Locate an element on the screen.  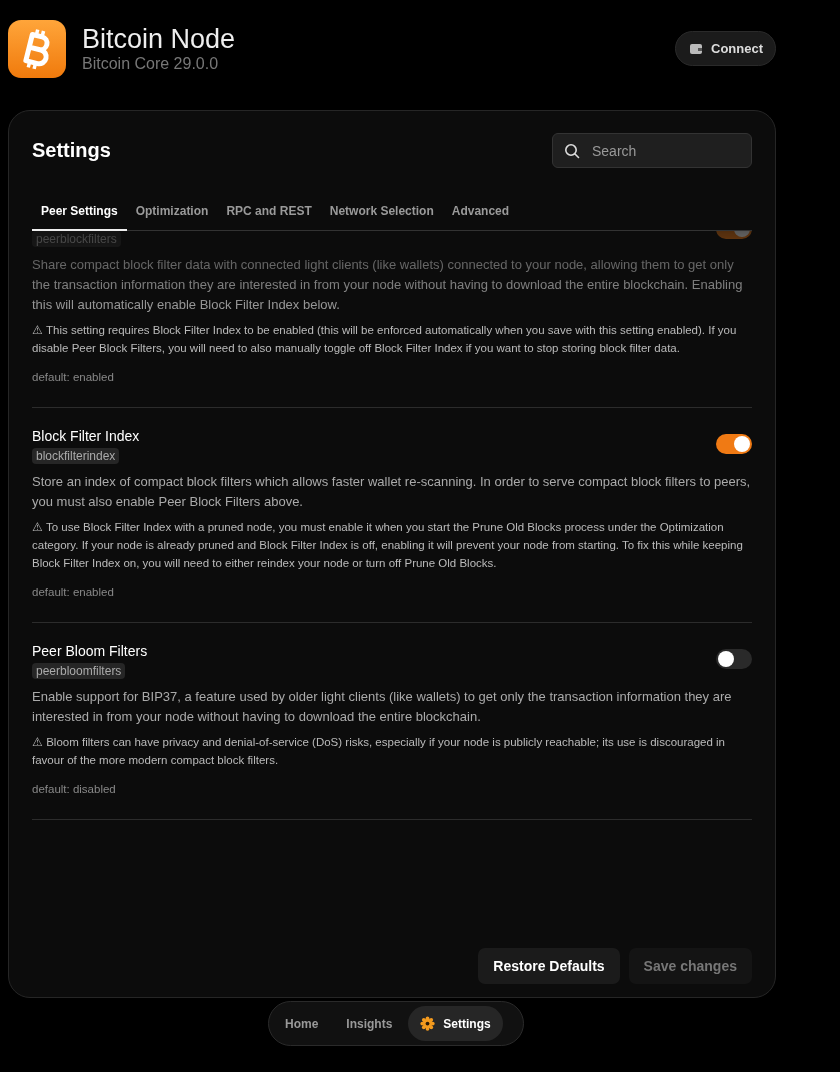
default-value: default: disabled is located at coordinates (74, 789).